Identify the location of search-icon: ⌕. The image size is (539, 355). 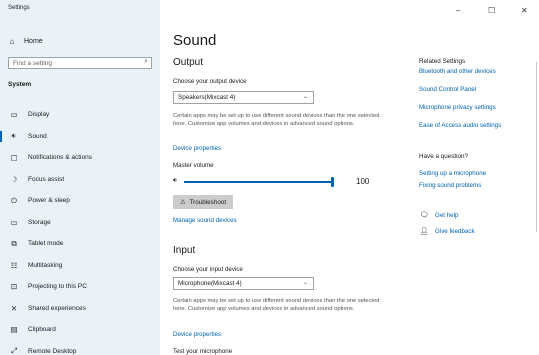
(146, 62).